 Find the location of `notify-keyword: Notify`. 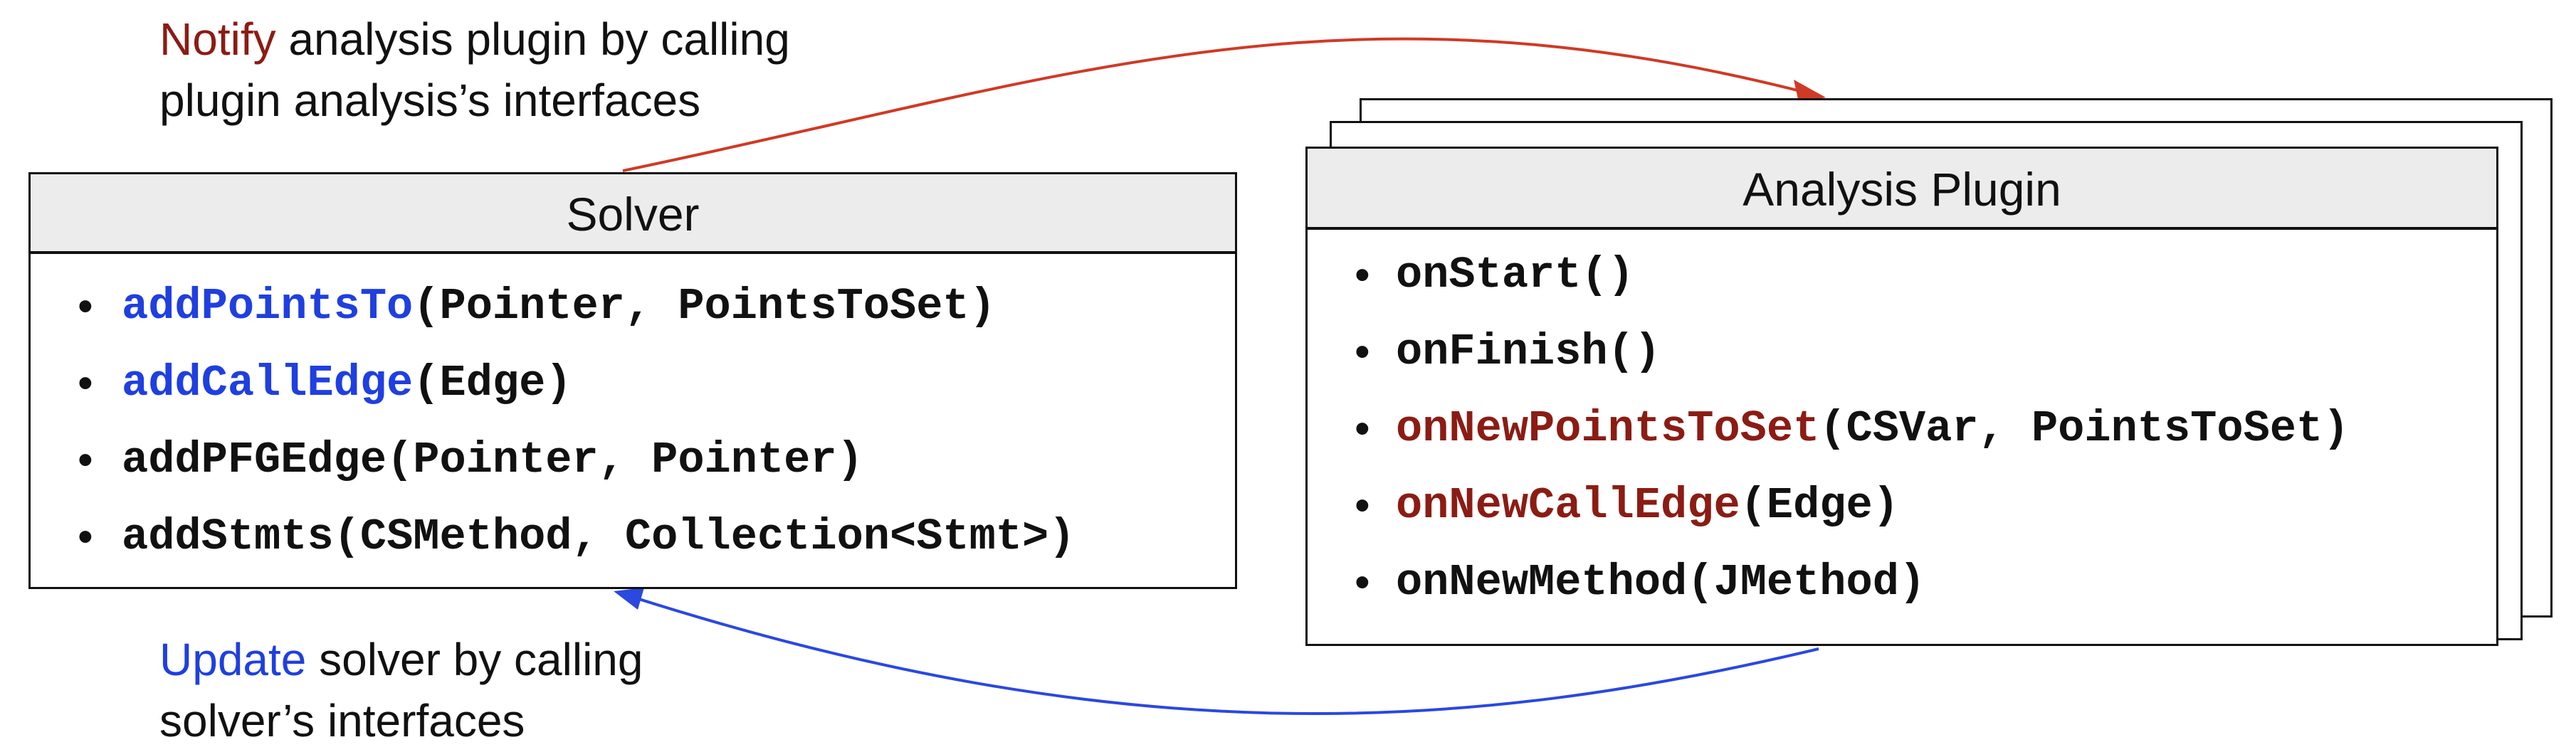

notify-keyword: Notify is located at coordinates (217, 39).